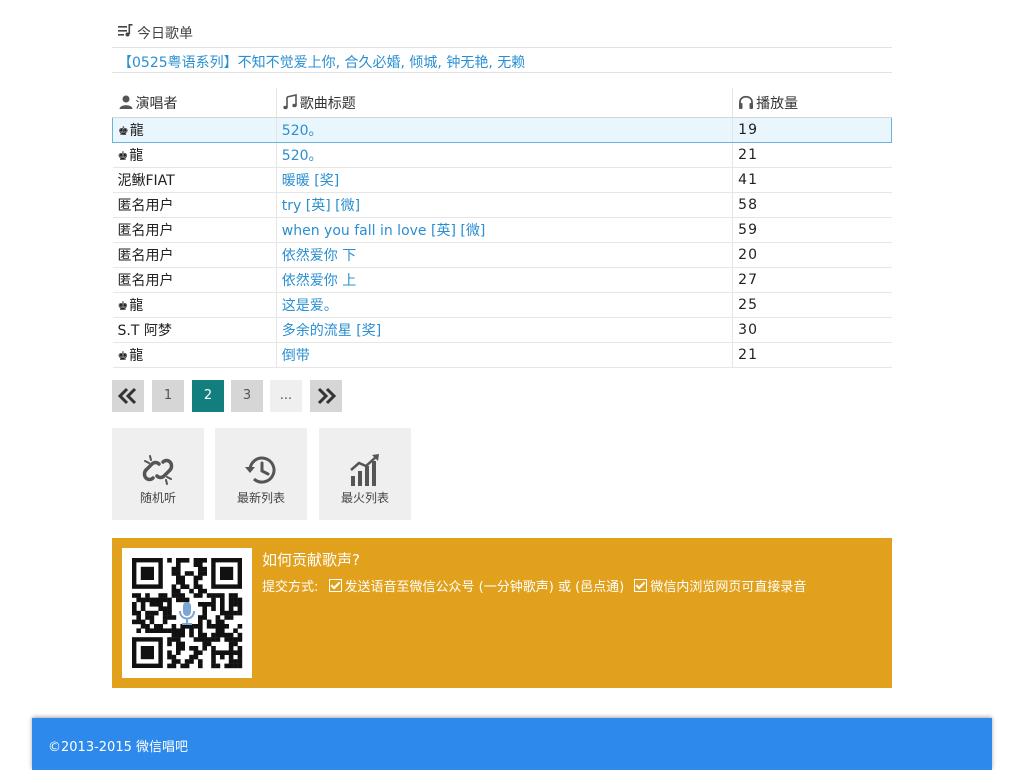 The height and width of the screenshot is (770, 1024). I want to click on section-title: 今日歌单, so click(165, 34).